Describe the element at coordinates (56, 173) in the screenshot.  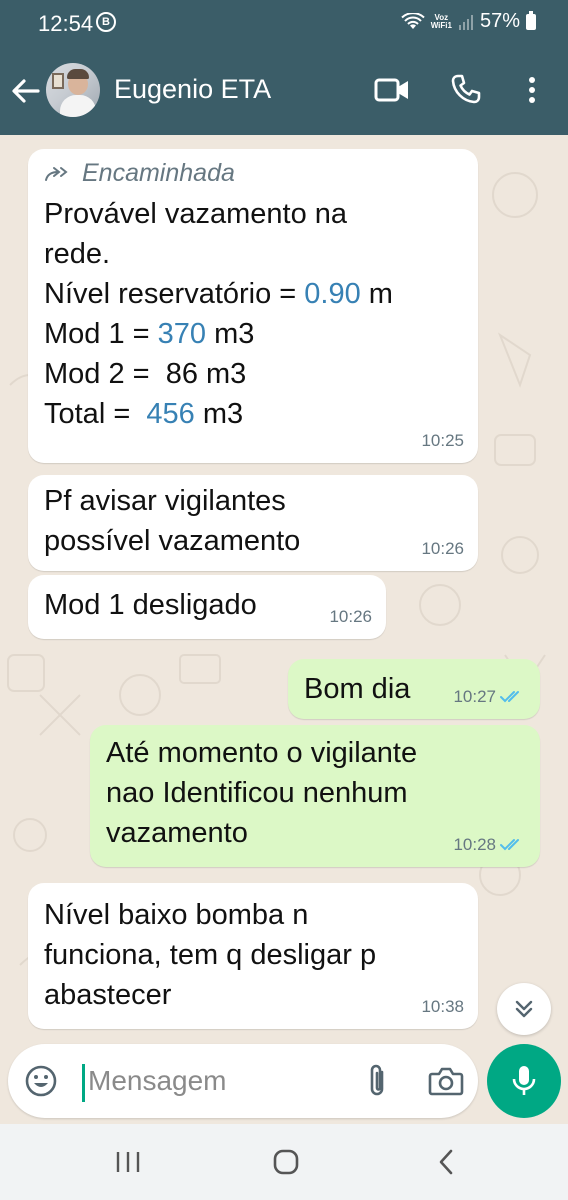
I see `forward-icon` at that location.